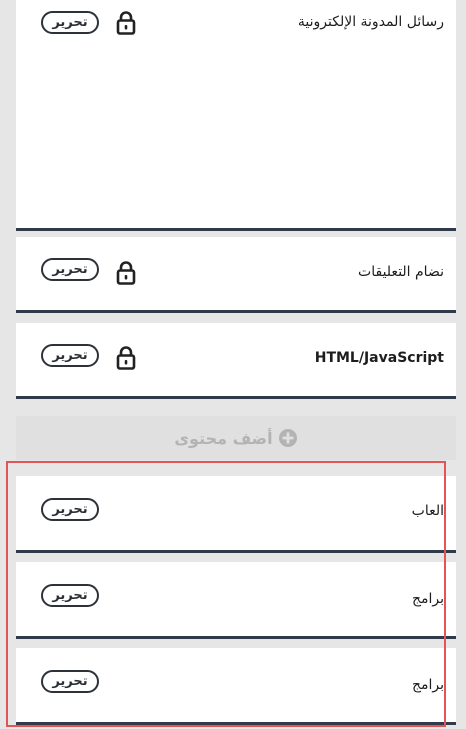  I want to click on widget-title: HTML/JavaScript, so click(379, 358).